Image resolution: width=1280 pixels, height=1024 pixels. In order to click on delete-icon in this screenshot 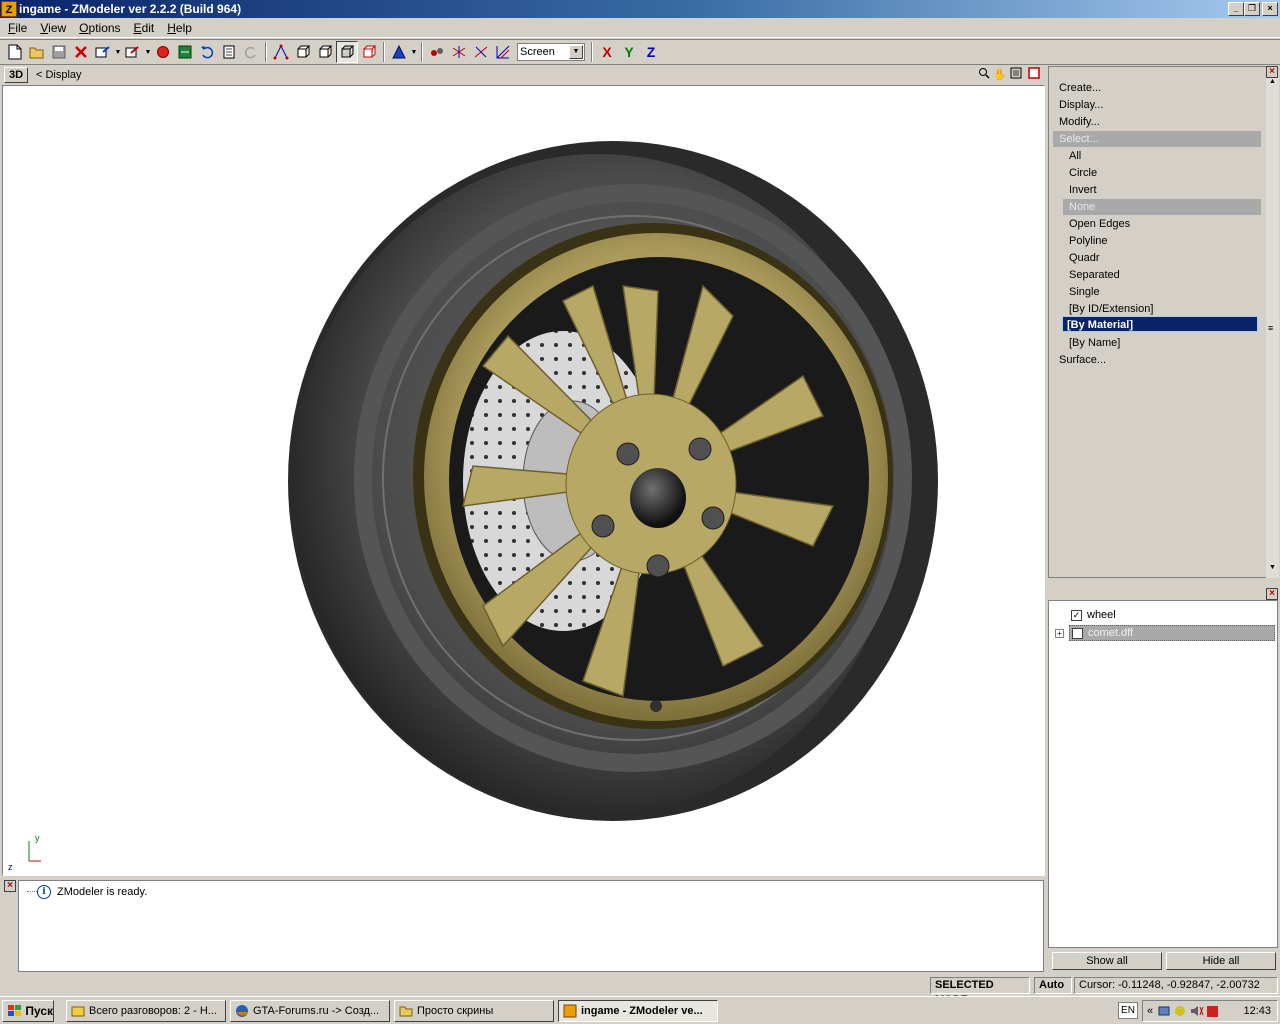, I will do `click(81, 52)`.